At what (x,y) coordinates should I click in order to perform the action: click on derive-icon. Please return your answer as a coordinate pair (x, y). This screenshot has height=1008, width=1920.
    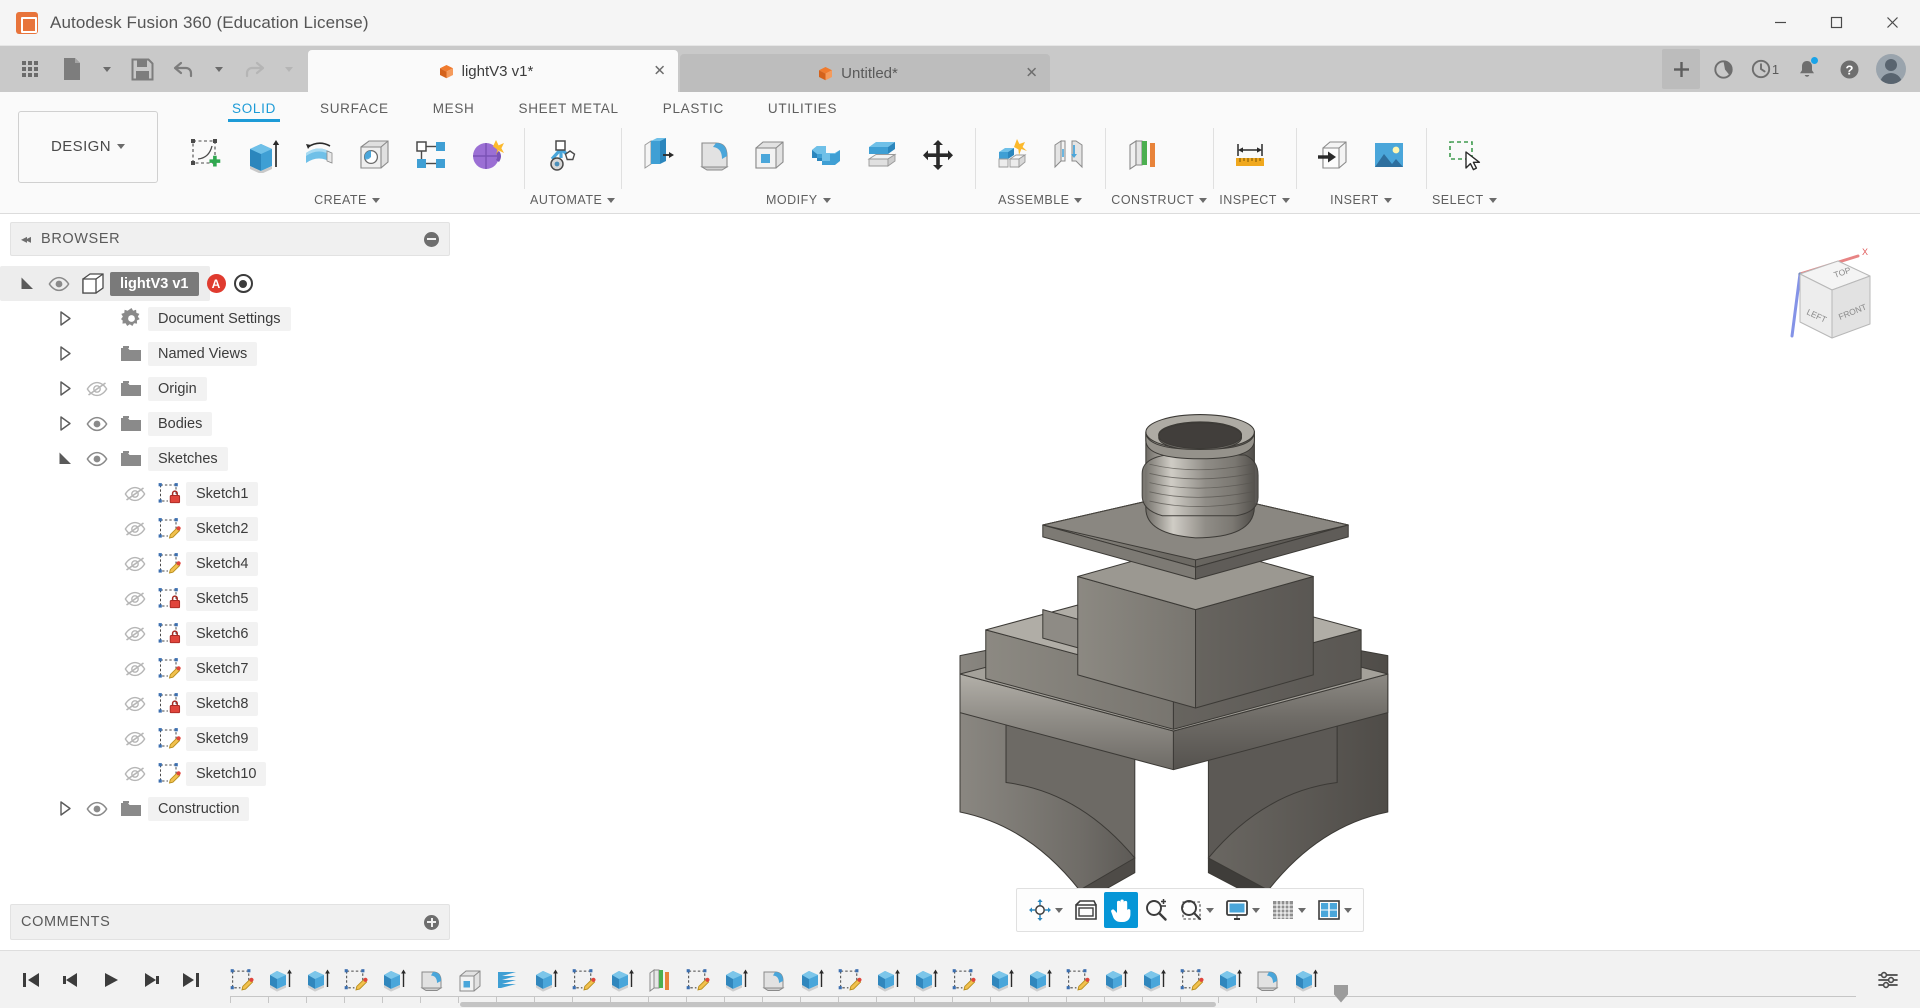
    Looking at the image, I should click on (1333, 155).